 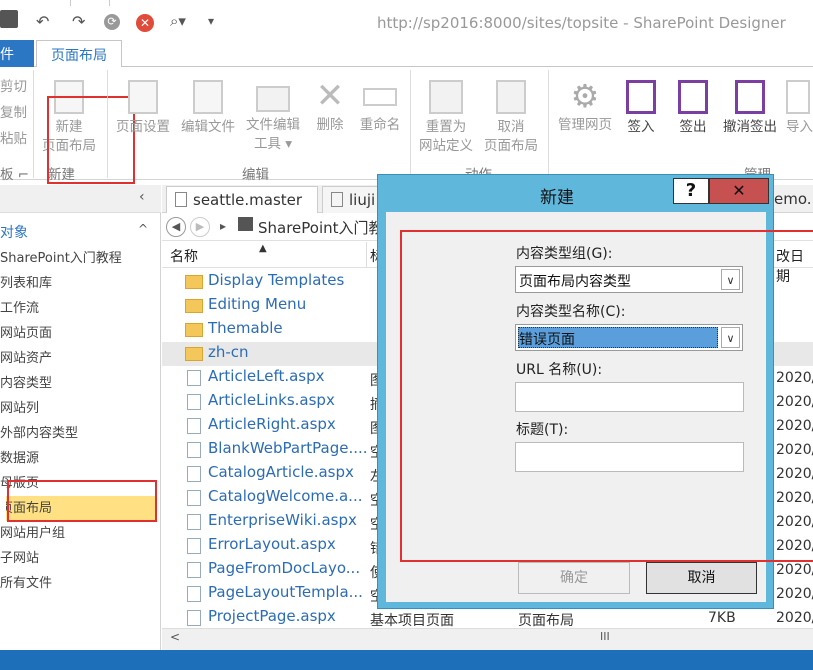 What do you see at coordinates (80, 283) in the screenshot?
I see `nav-item: 列表和库` at bounding box center [80, 283].